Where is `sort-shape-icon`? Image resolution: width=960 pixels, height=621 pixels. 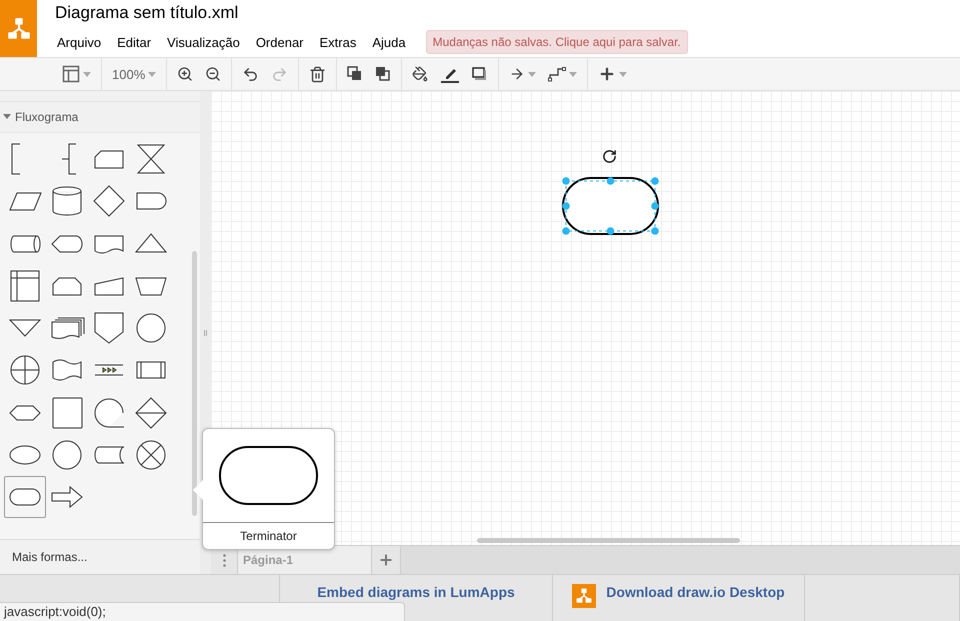 sort-shape-icon is located at coordinates (151, 412).